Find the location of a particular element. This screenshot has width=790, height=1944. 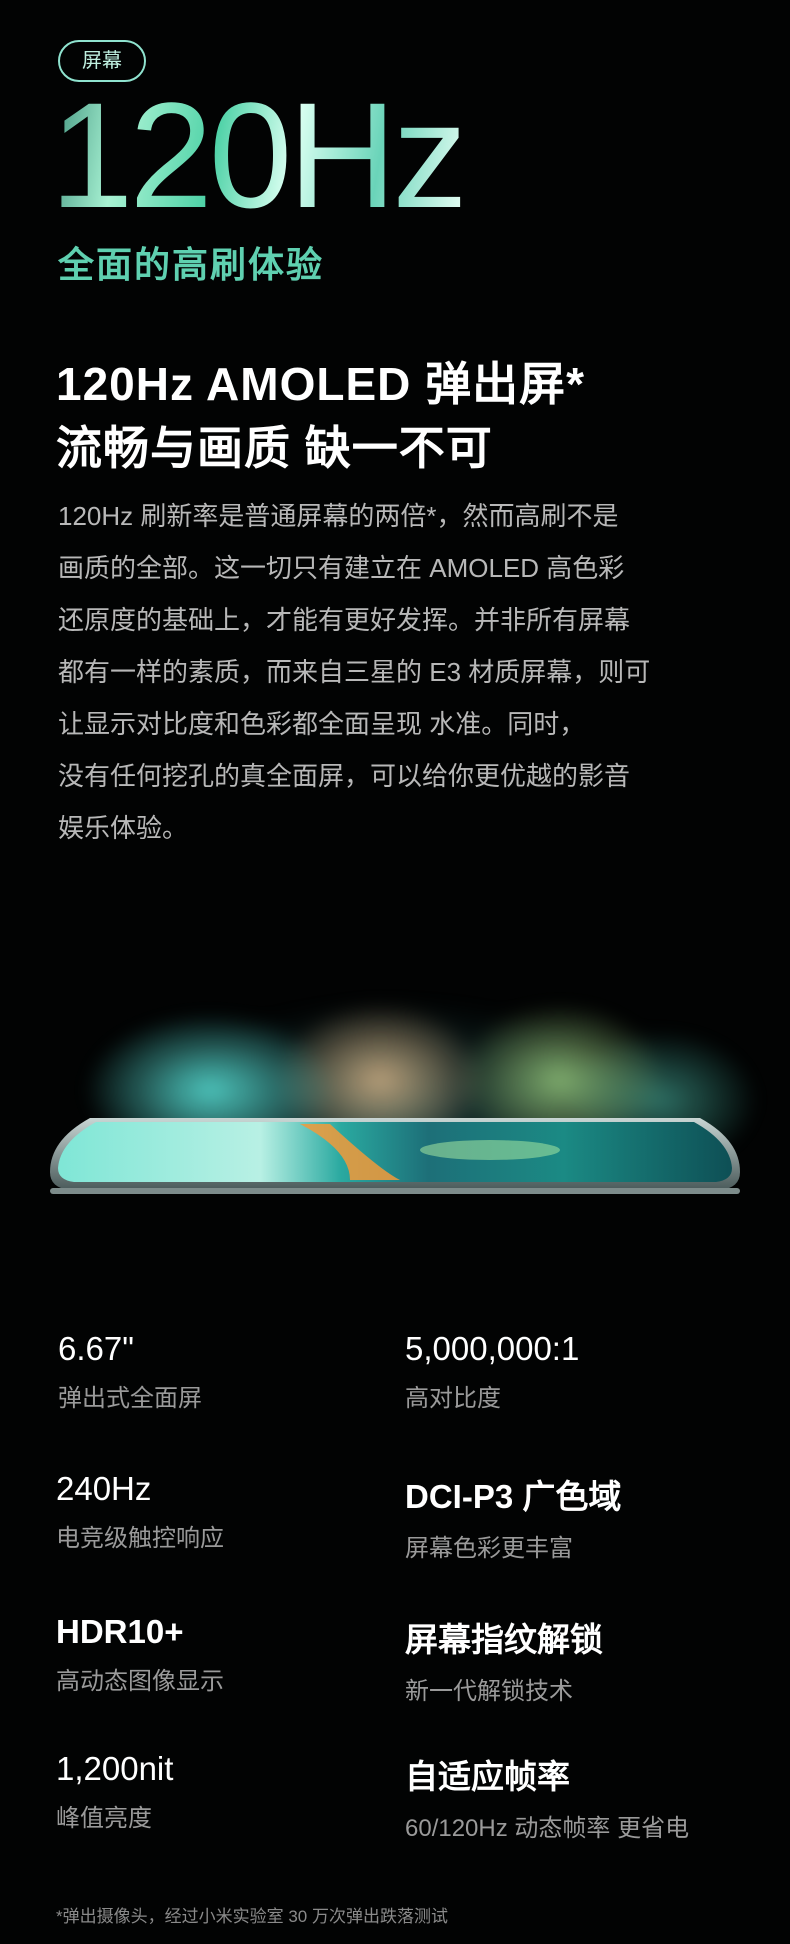

spec-value: 240Hz is located at coordinates (104, 1488).